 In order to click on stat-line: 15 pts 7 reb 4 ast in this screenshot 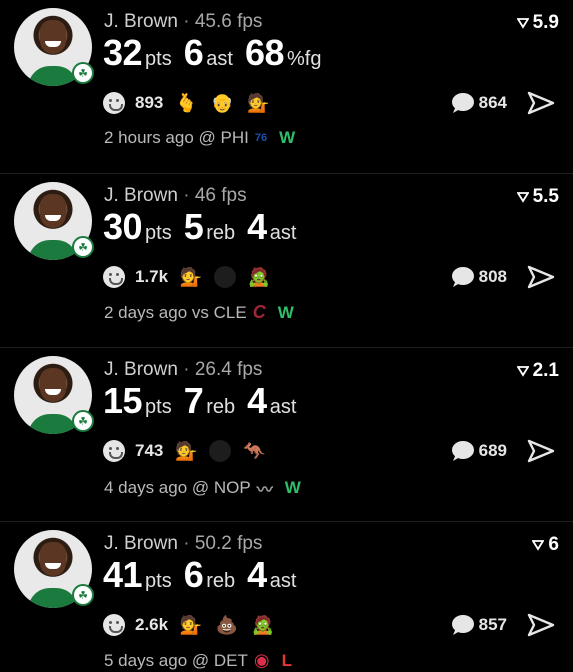, I will do `click(199, 401)`.